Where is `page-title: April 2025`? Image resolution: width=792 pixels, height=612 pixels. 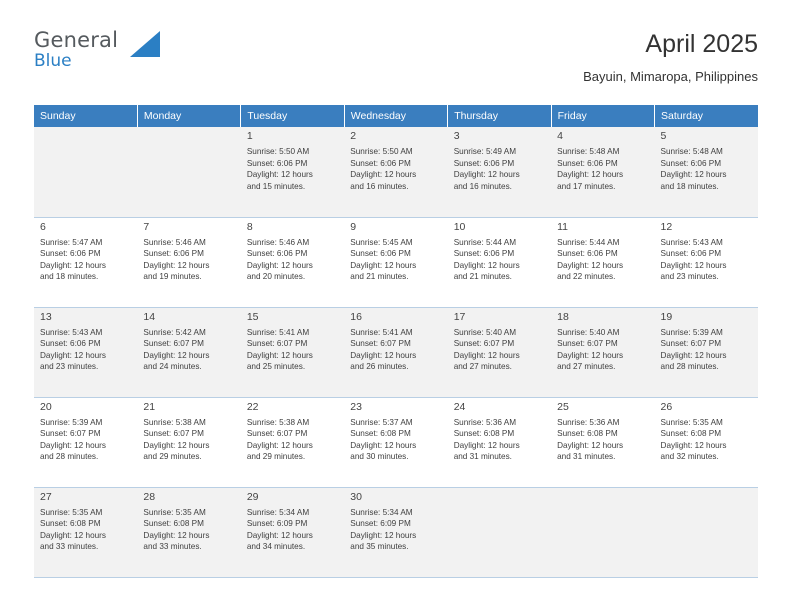 page-title: April 2025 is located at coordinates (701, 44).